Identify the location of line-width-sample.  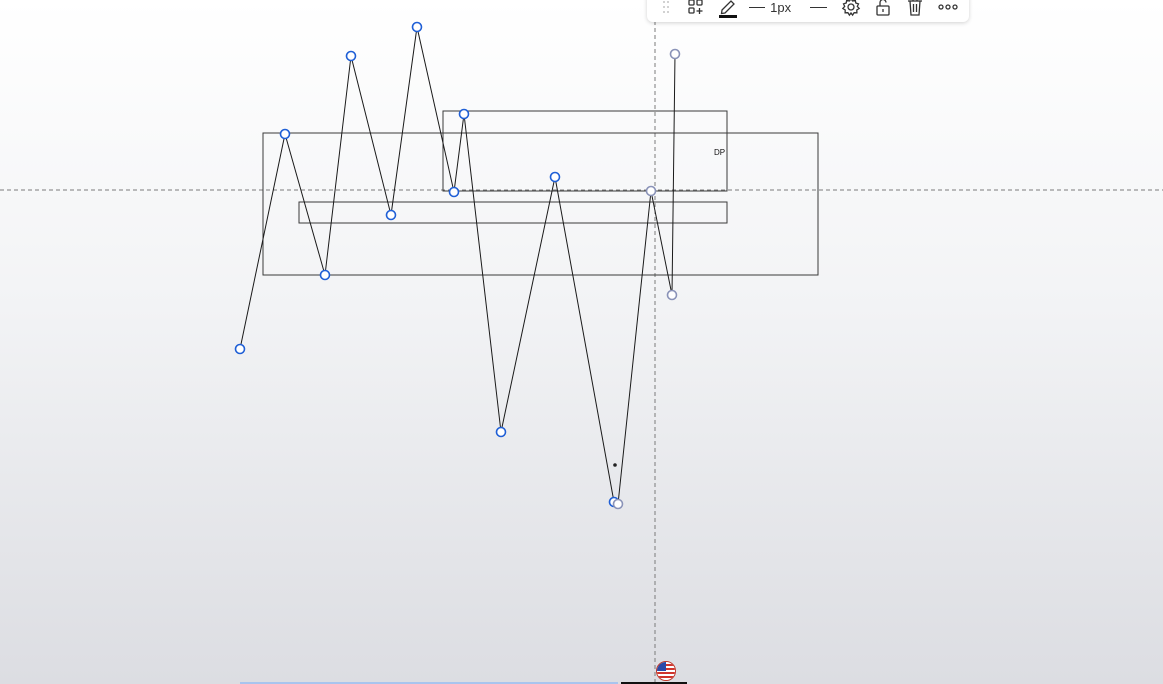
(757, 7).